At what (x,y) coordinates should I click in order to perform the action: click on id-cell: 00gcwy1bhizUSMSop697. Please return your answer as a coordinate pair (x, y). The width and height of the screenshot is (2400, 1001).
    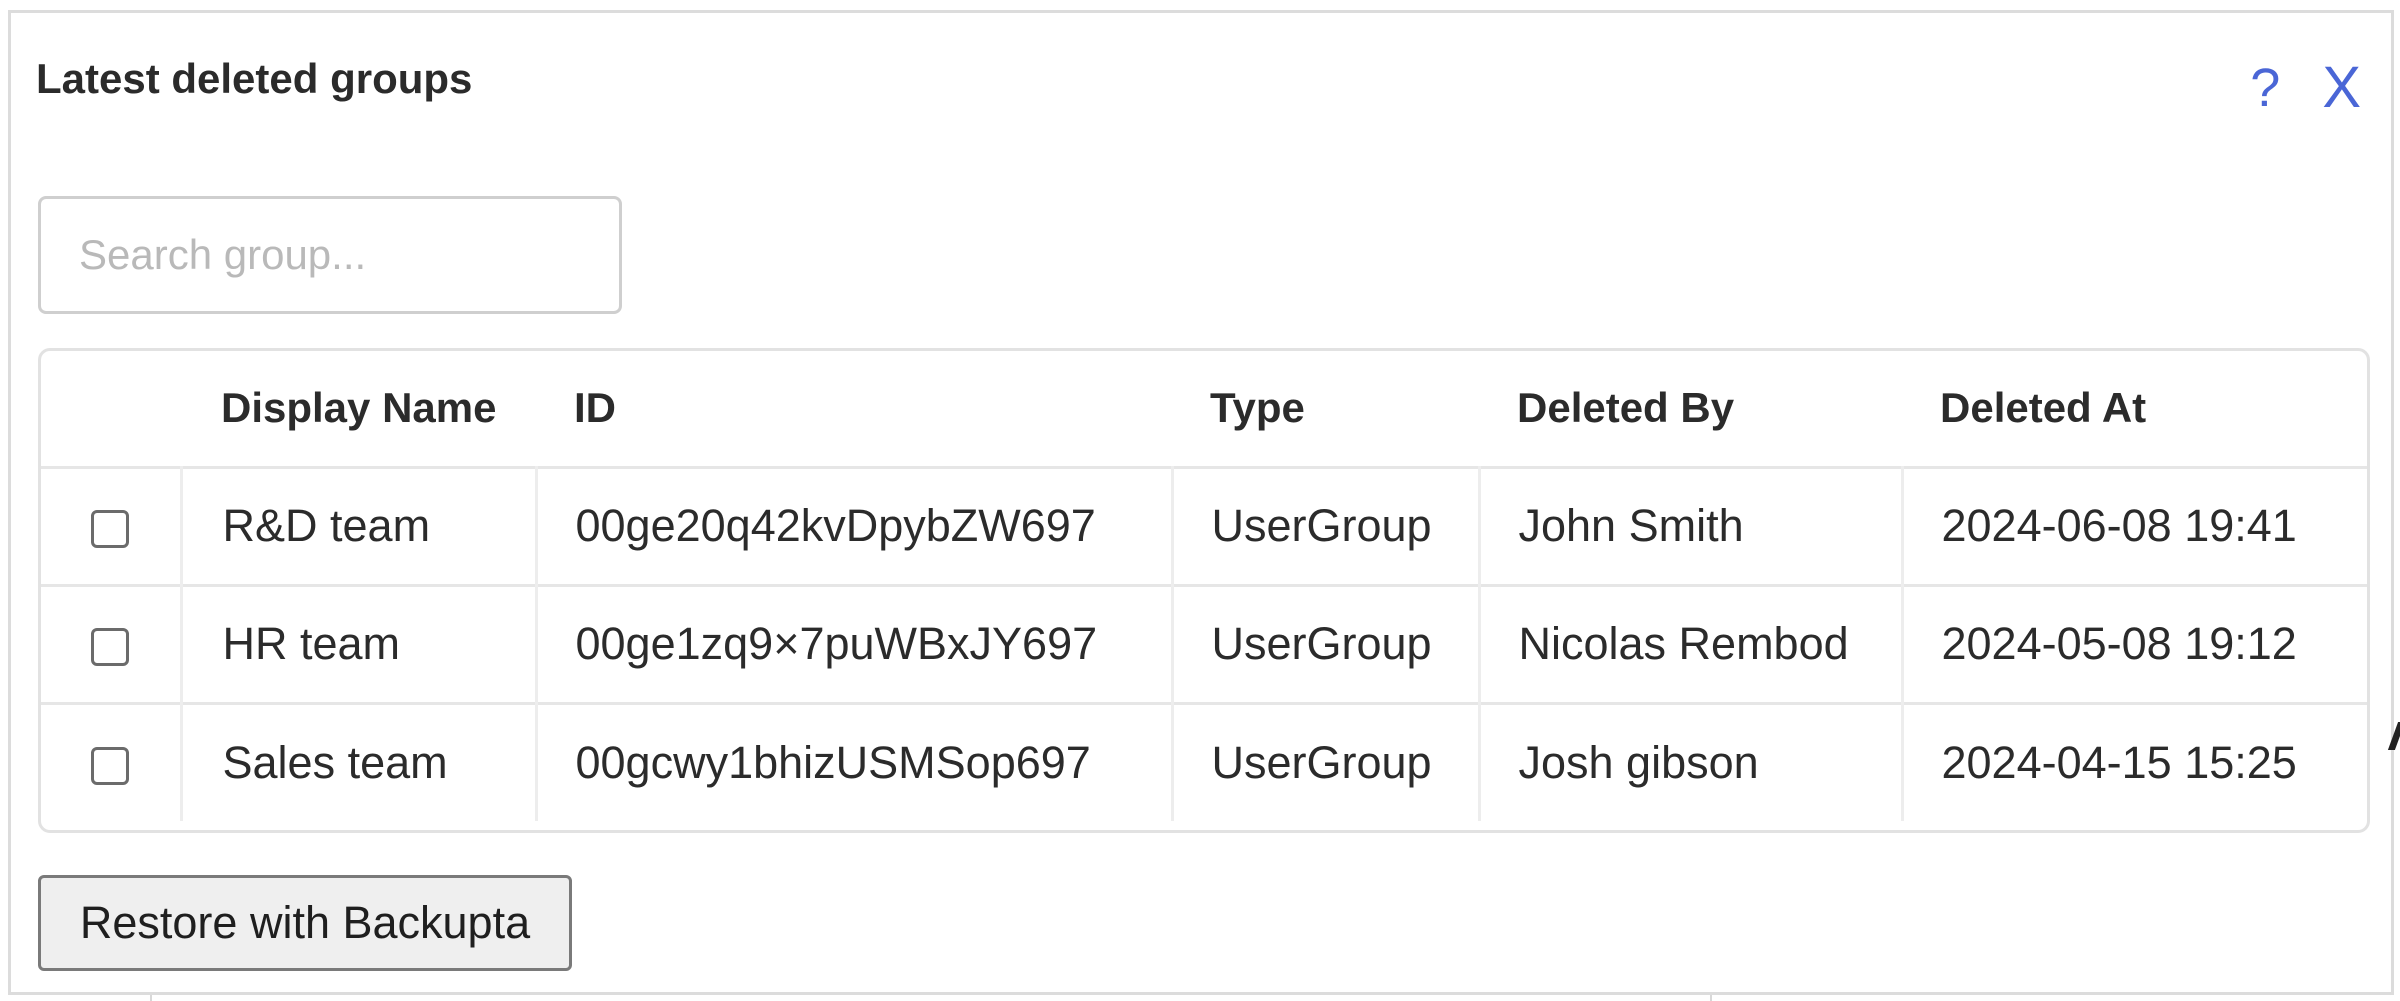
    Looking at the image, I should click on (853, 762).